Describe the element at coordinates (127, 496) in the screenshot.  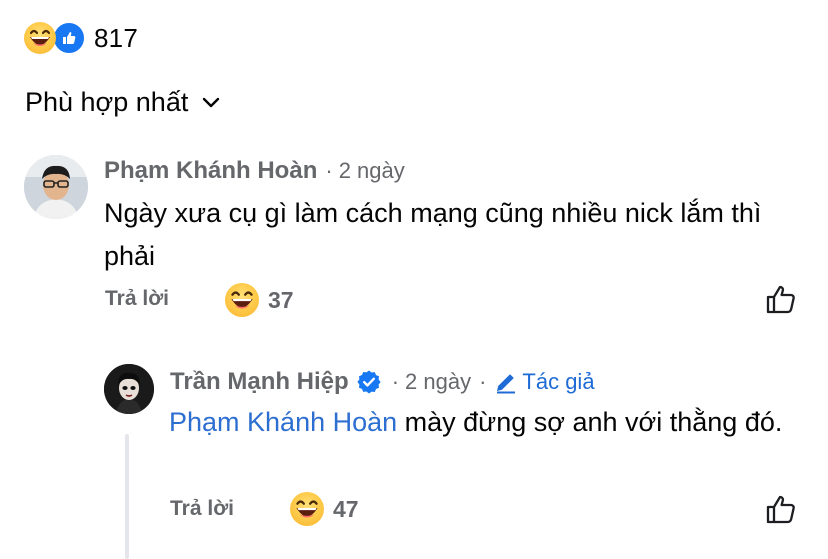
I see `thread-line` at that location.